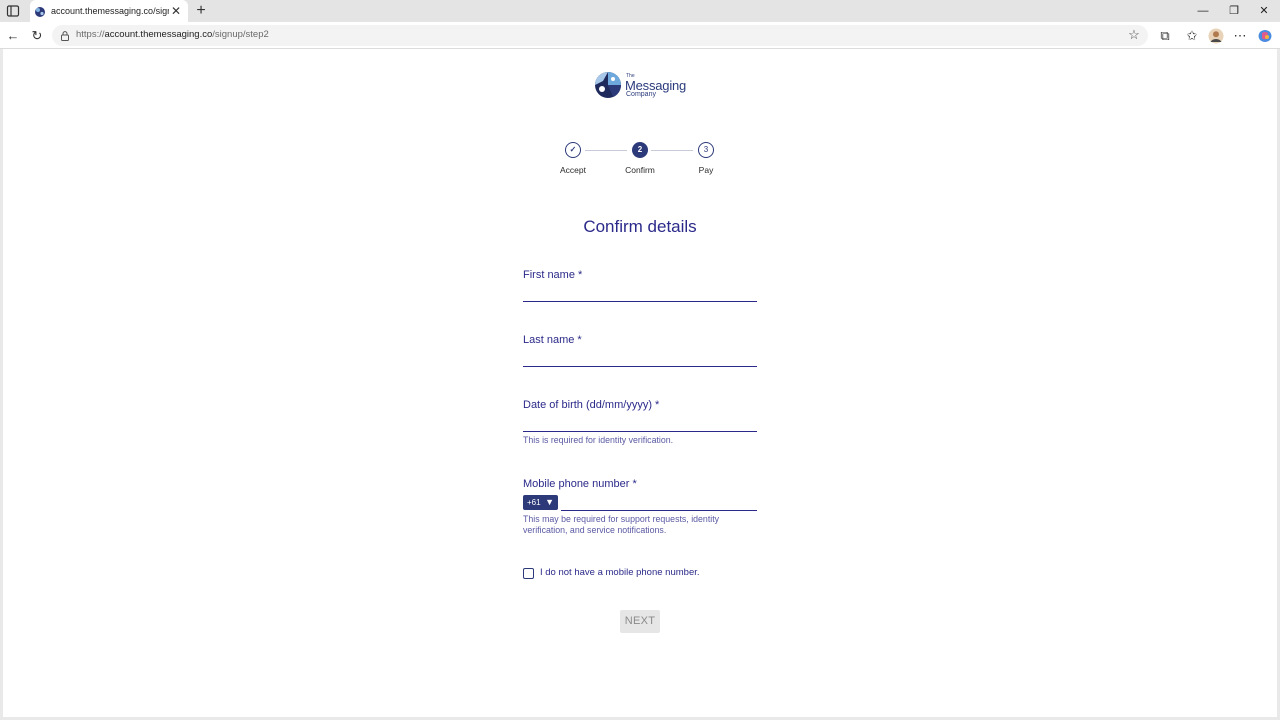 This screenshot has height=720, width=1280. I want to click on signup-stepper: ✓ Accept 2 Confirm 3 Pay, so click(643, 165).